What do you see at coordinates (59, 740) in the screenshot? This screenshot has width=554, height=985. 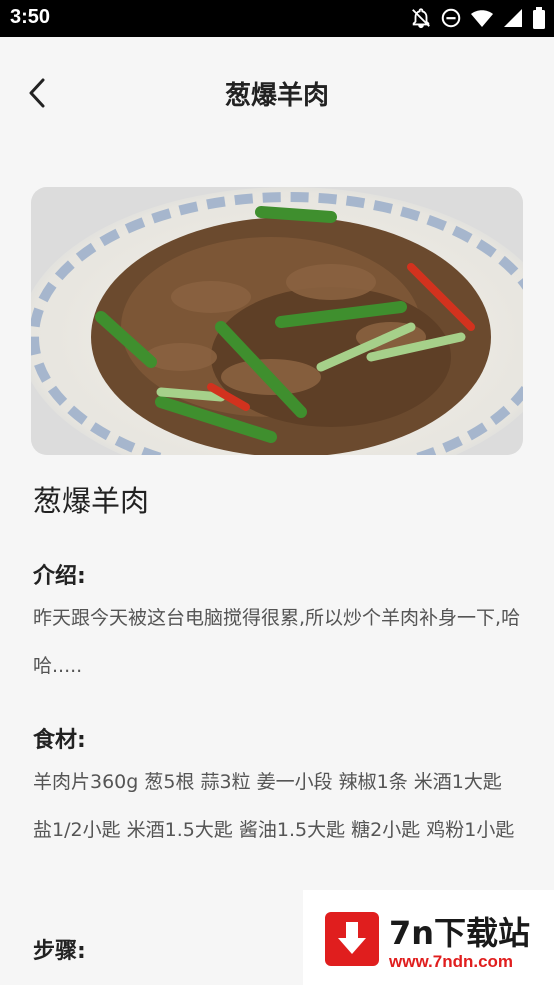 I see `ingredients-heading: 食材:` at bounding box center [59, 740].